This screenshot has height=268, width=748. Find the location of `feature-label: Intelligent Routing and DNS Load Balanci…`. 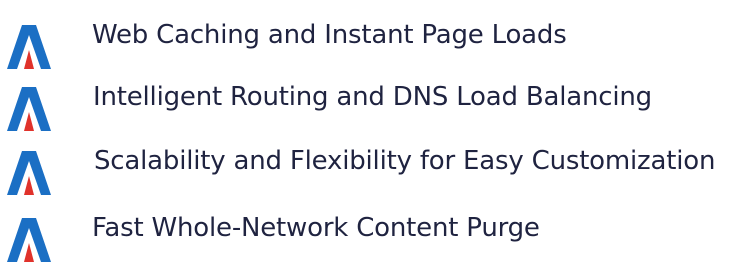

feature-label: Intelligent Routing and DNS Load Balanci… is located at coordinates (372, 97).